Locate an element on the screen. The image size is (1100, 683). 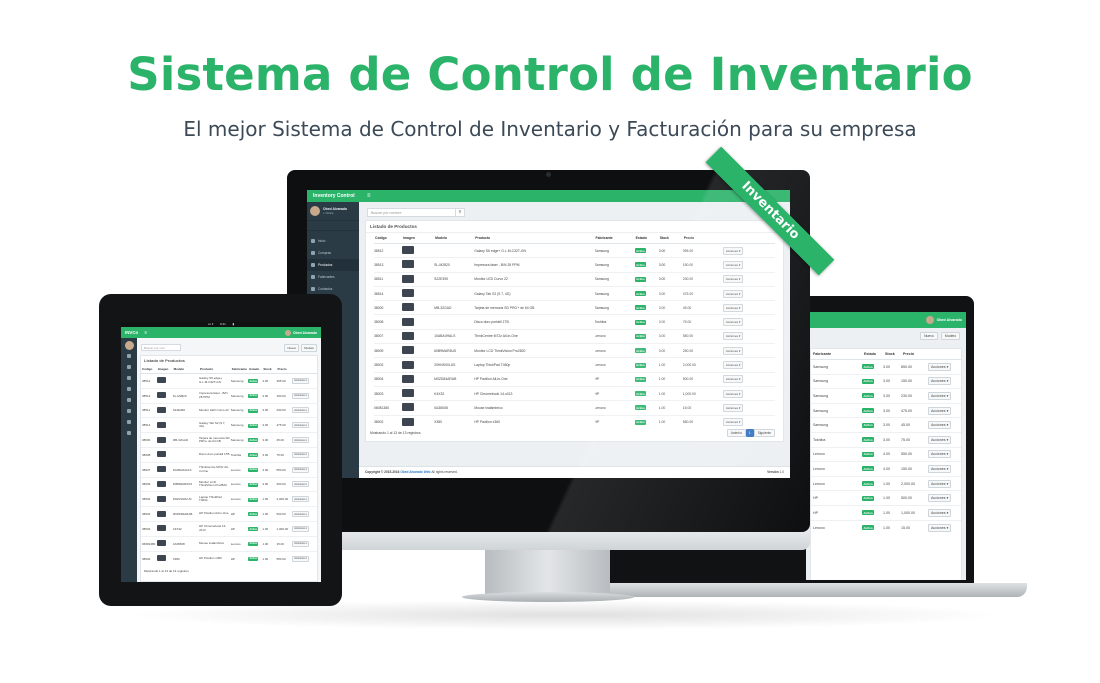
avatar is located at coordinates (929, 320).